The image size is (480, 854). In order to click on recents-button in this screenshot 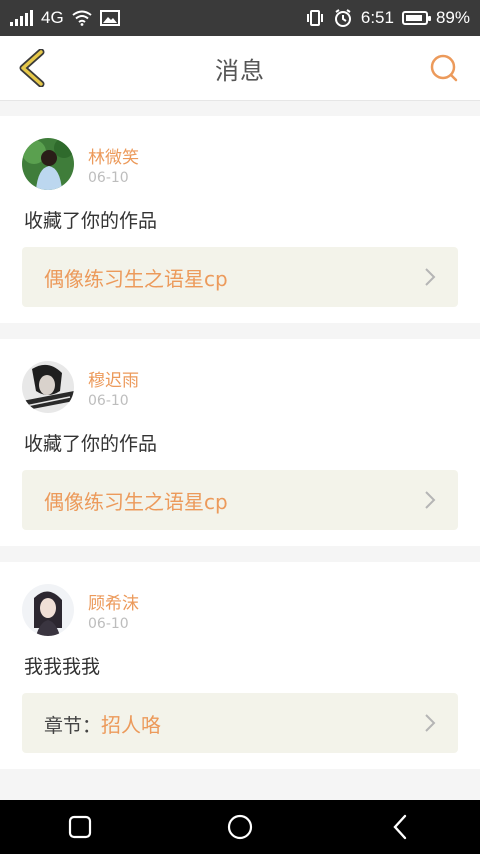, I will do `click(80, 827)`.